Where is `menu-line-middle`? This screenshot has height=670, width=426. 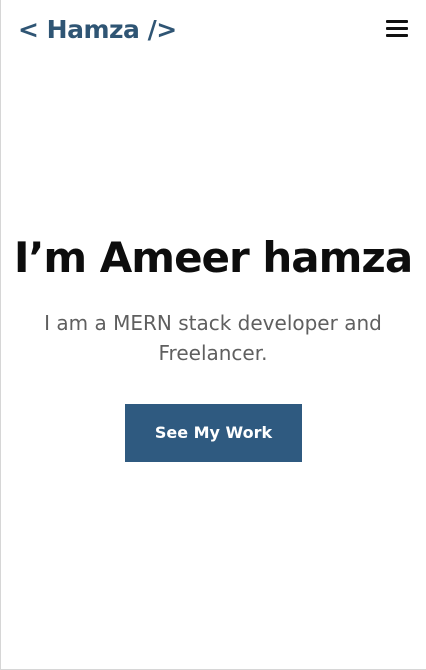 menu-line-middle is located at coordinates (397, 28).